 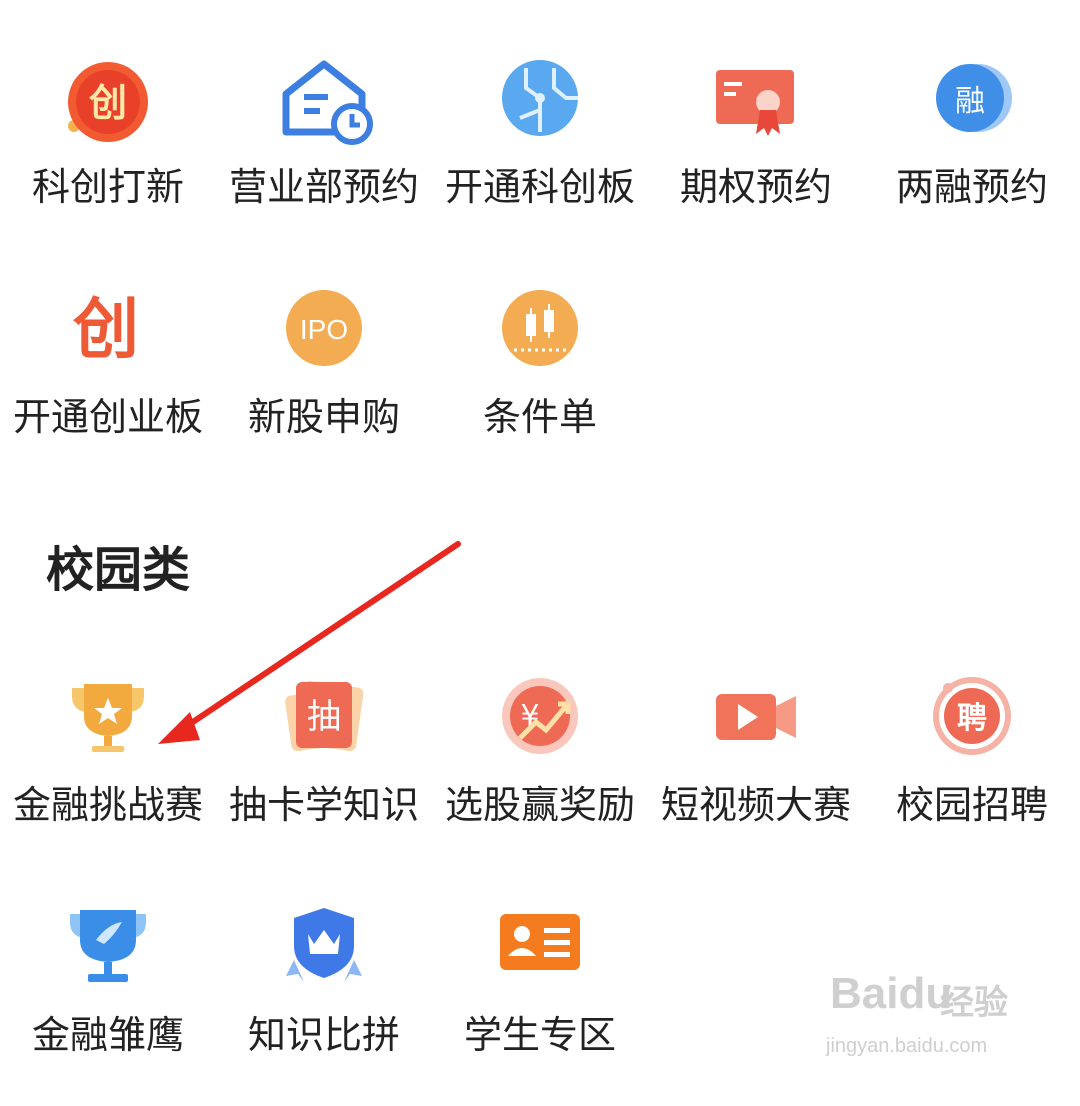 I want to click on grid-item-branch-appointment: 营业部预约, so click(x=324, y=158).